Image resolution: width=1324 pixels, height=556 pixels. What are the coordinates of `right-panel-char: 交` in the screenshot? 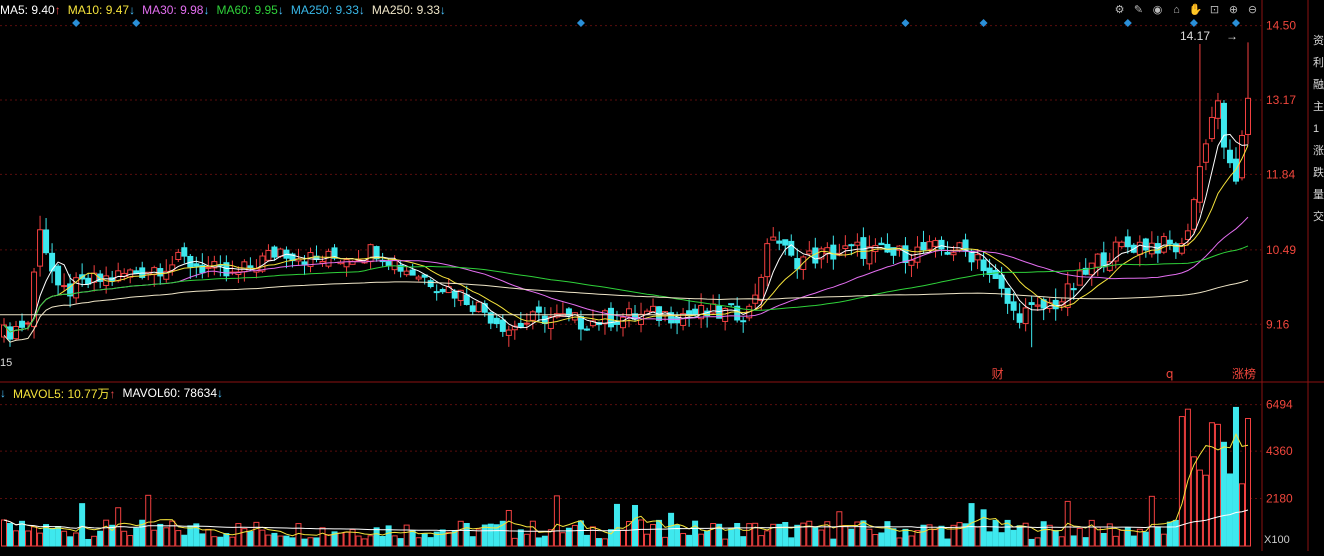 It's located at (1318, 217).